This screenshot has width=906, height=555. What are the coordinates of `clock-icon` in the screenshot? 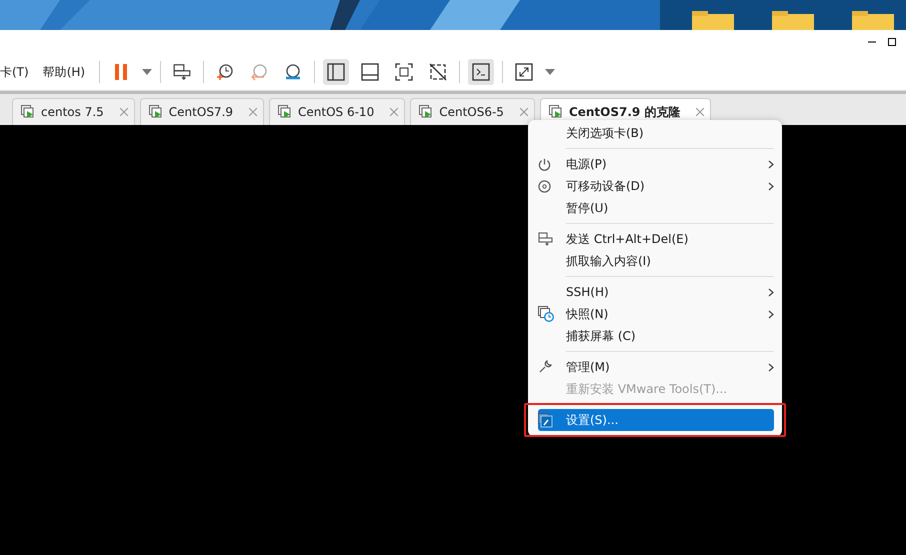 It's located at (293, 72).